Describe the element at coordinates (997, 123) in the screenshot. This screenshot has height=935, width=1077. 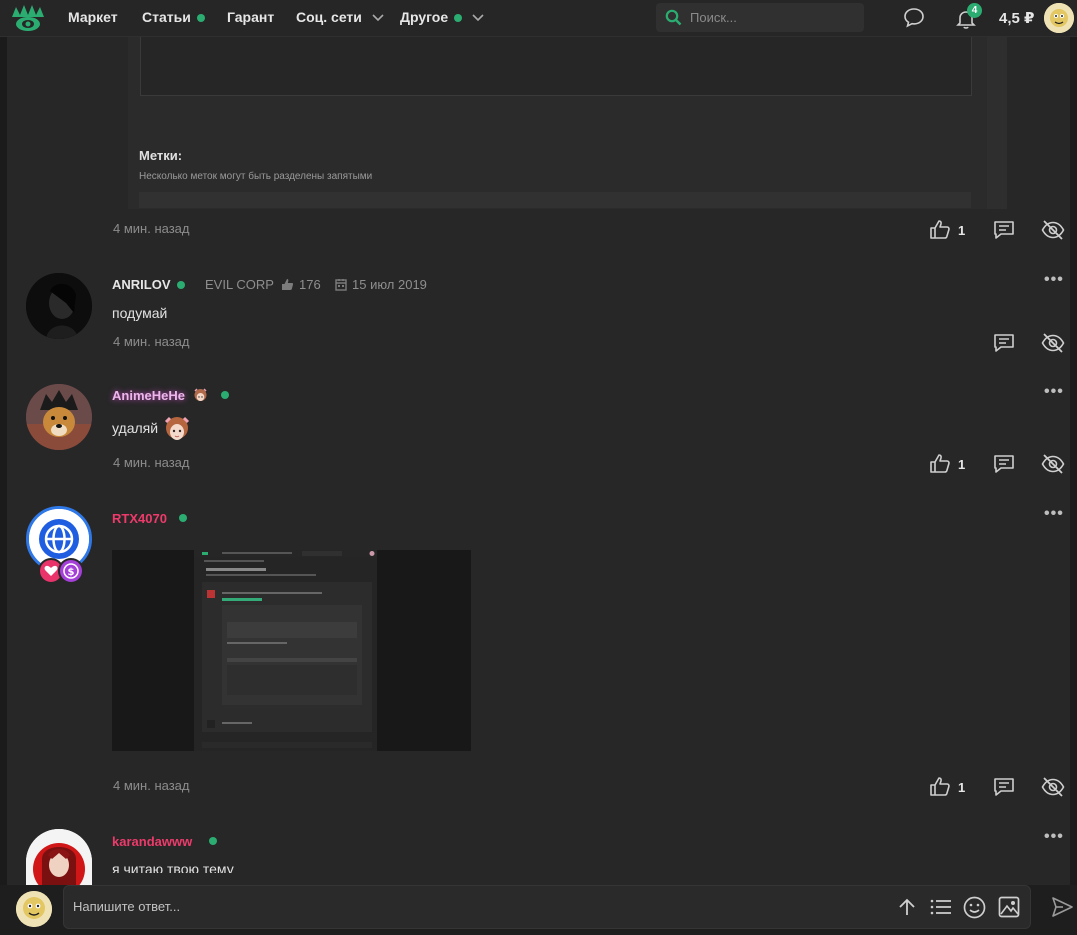
I see `embed-scrollbar` at that location.